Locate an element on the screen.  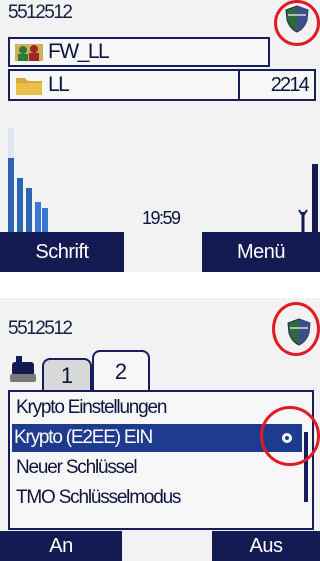
antenna-signal-icon is located at coordinates (308, 198).